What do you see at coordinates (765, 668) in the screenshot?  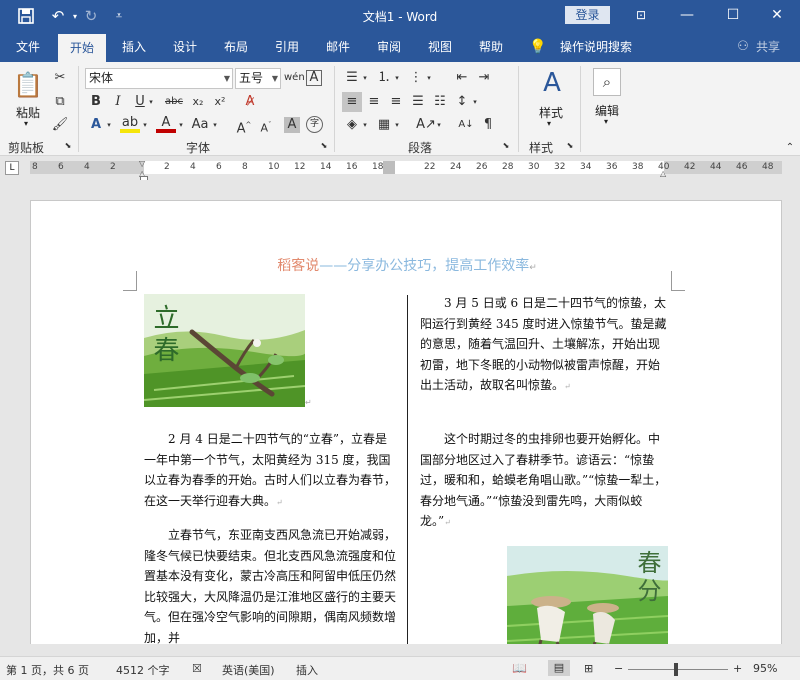 I see `zoom-level: 95%` at bounding box center [765, 668].